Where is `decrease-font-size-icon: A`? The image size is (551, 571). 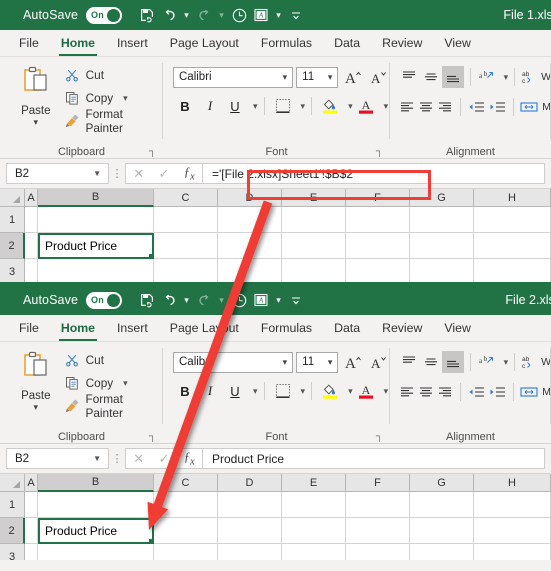 decrease-font-size-icon: A is located at coordinates (378, 362).